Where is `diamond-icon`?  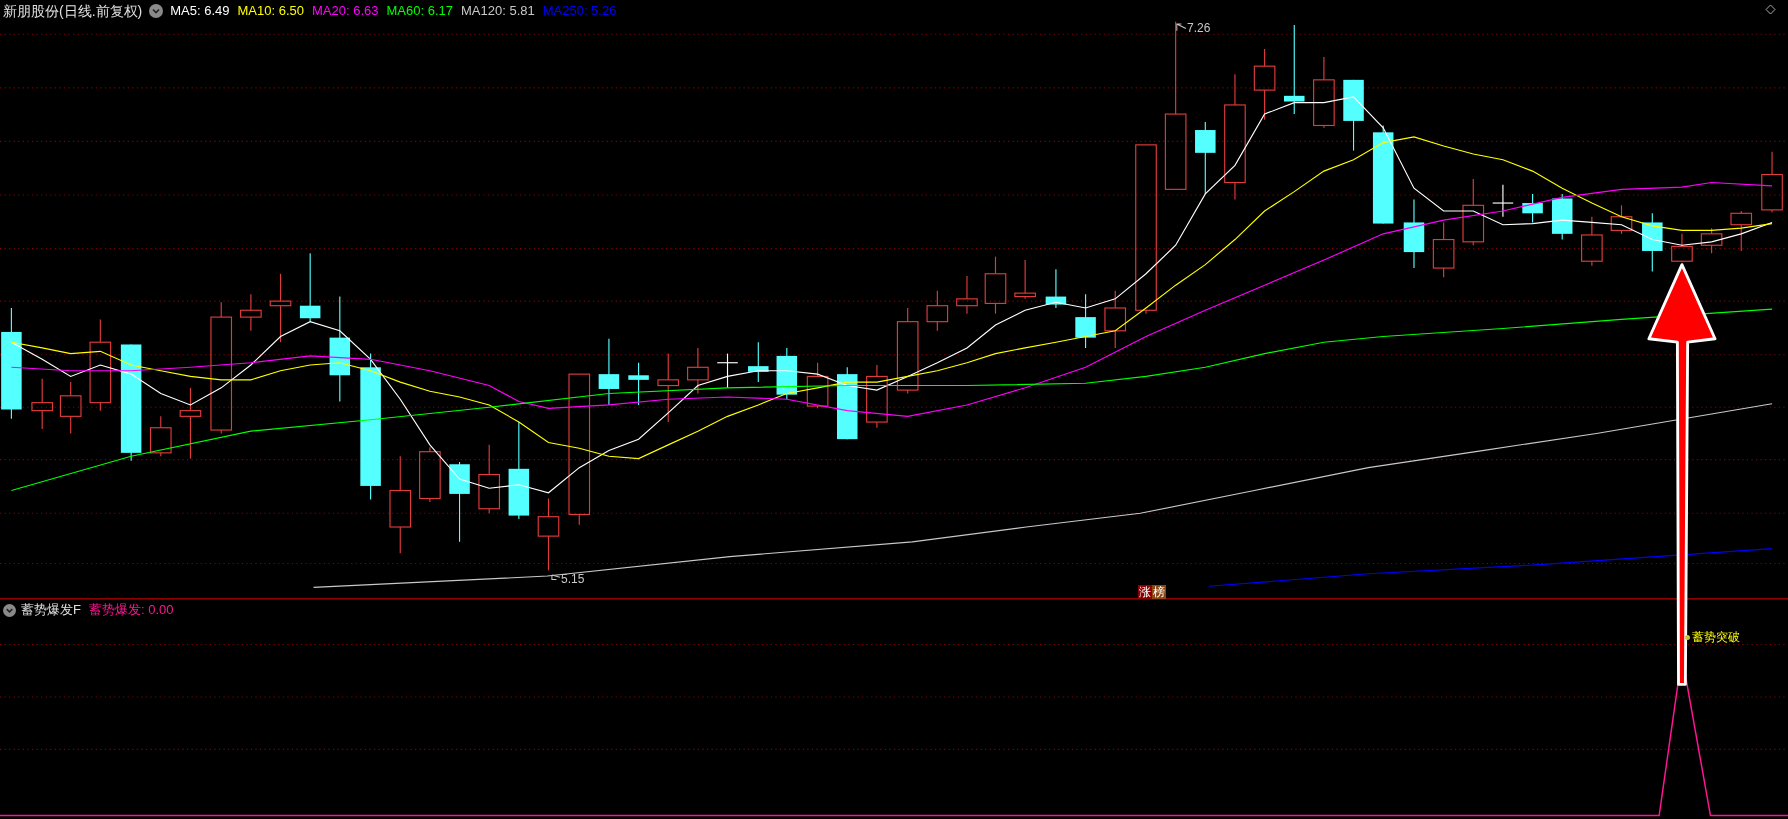 diamond-icon is located at coordinates (1770, 9).